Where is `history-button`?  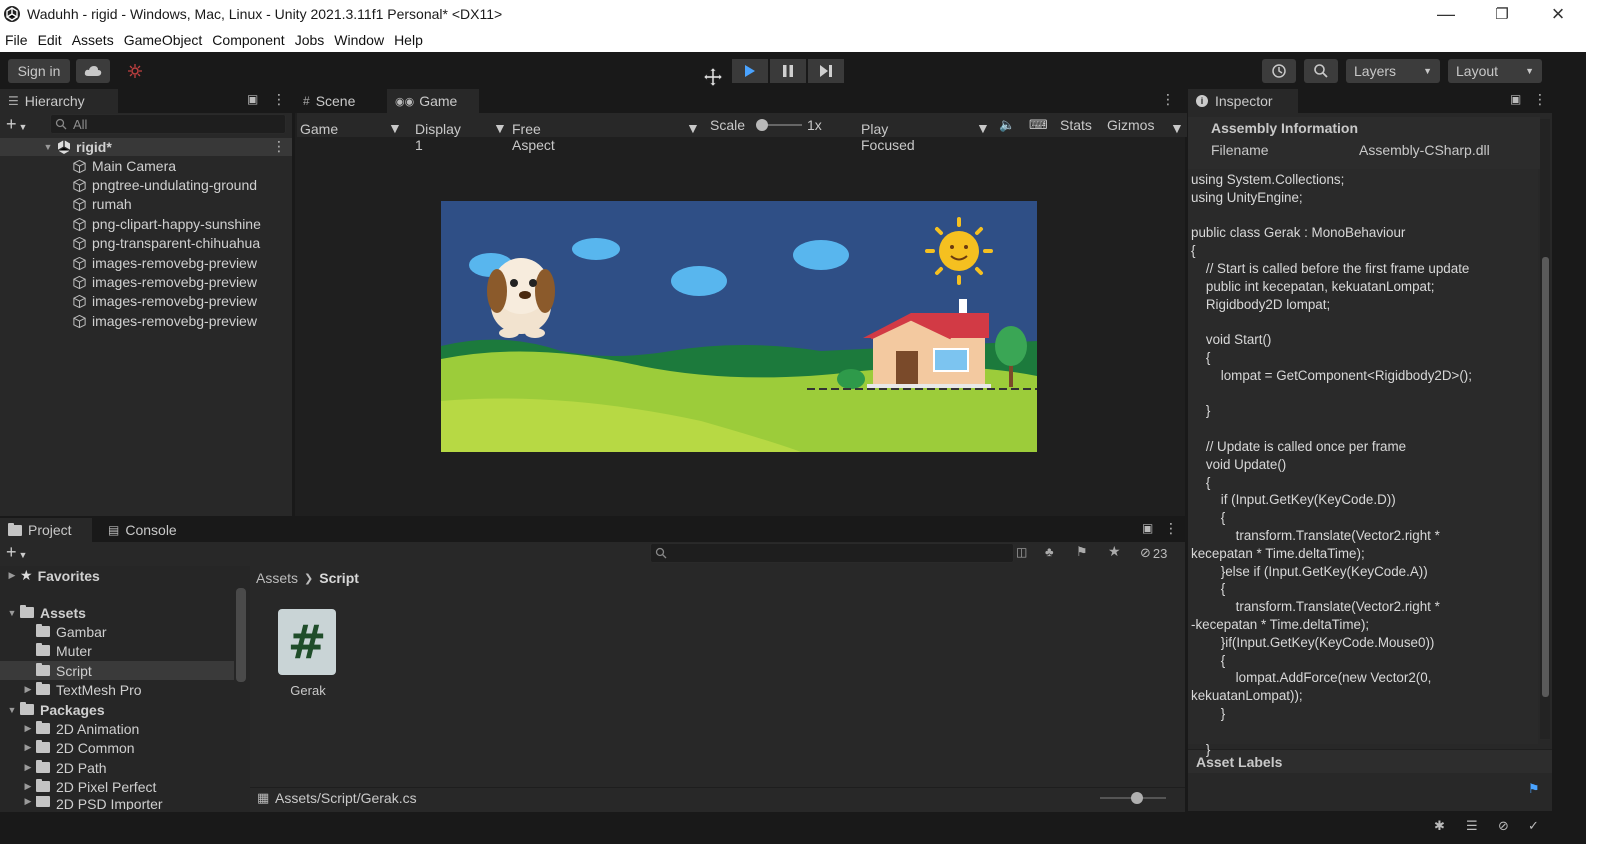
history-button is located at coordinates (1279, 71).